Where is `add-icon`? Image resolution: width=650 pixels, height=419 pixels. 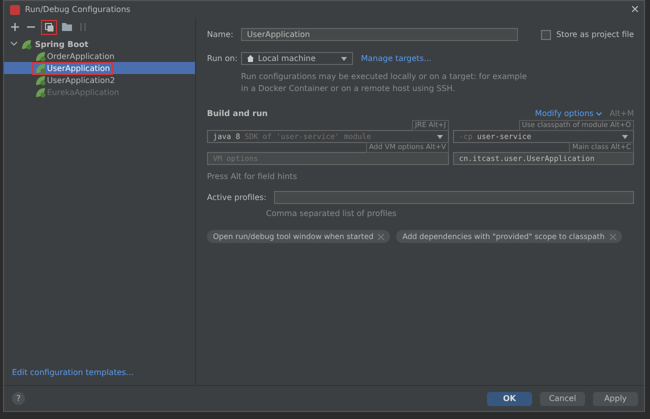
add-icon is located at coordinates (15, 27).